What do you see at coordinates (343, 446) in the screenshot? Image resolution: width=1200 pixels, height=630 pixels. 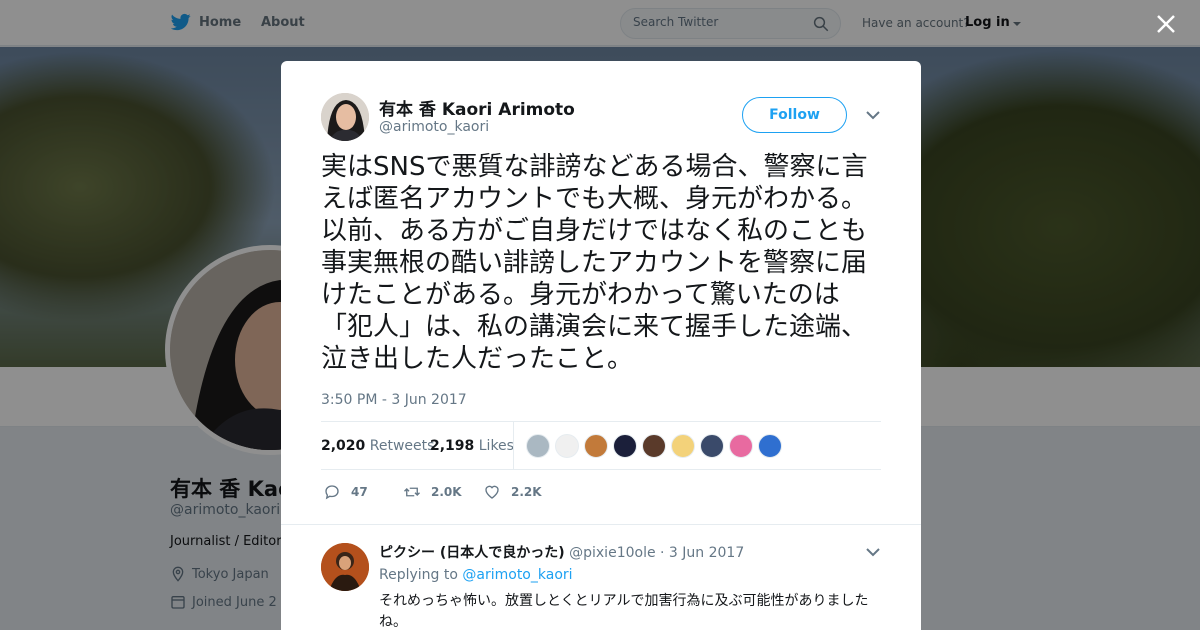 I see `retweets-count: 2,020` at bounding box center [343, 446].